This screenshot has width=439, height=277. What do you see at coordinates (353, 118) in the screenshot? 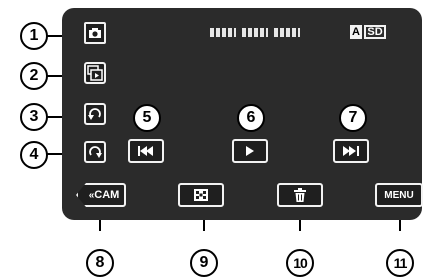
I see `callout-7: 7` at bounding box center [353, 118].